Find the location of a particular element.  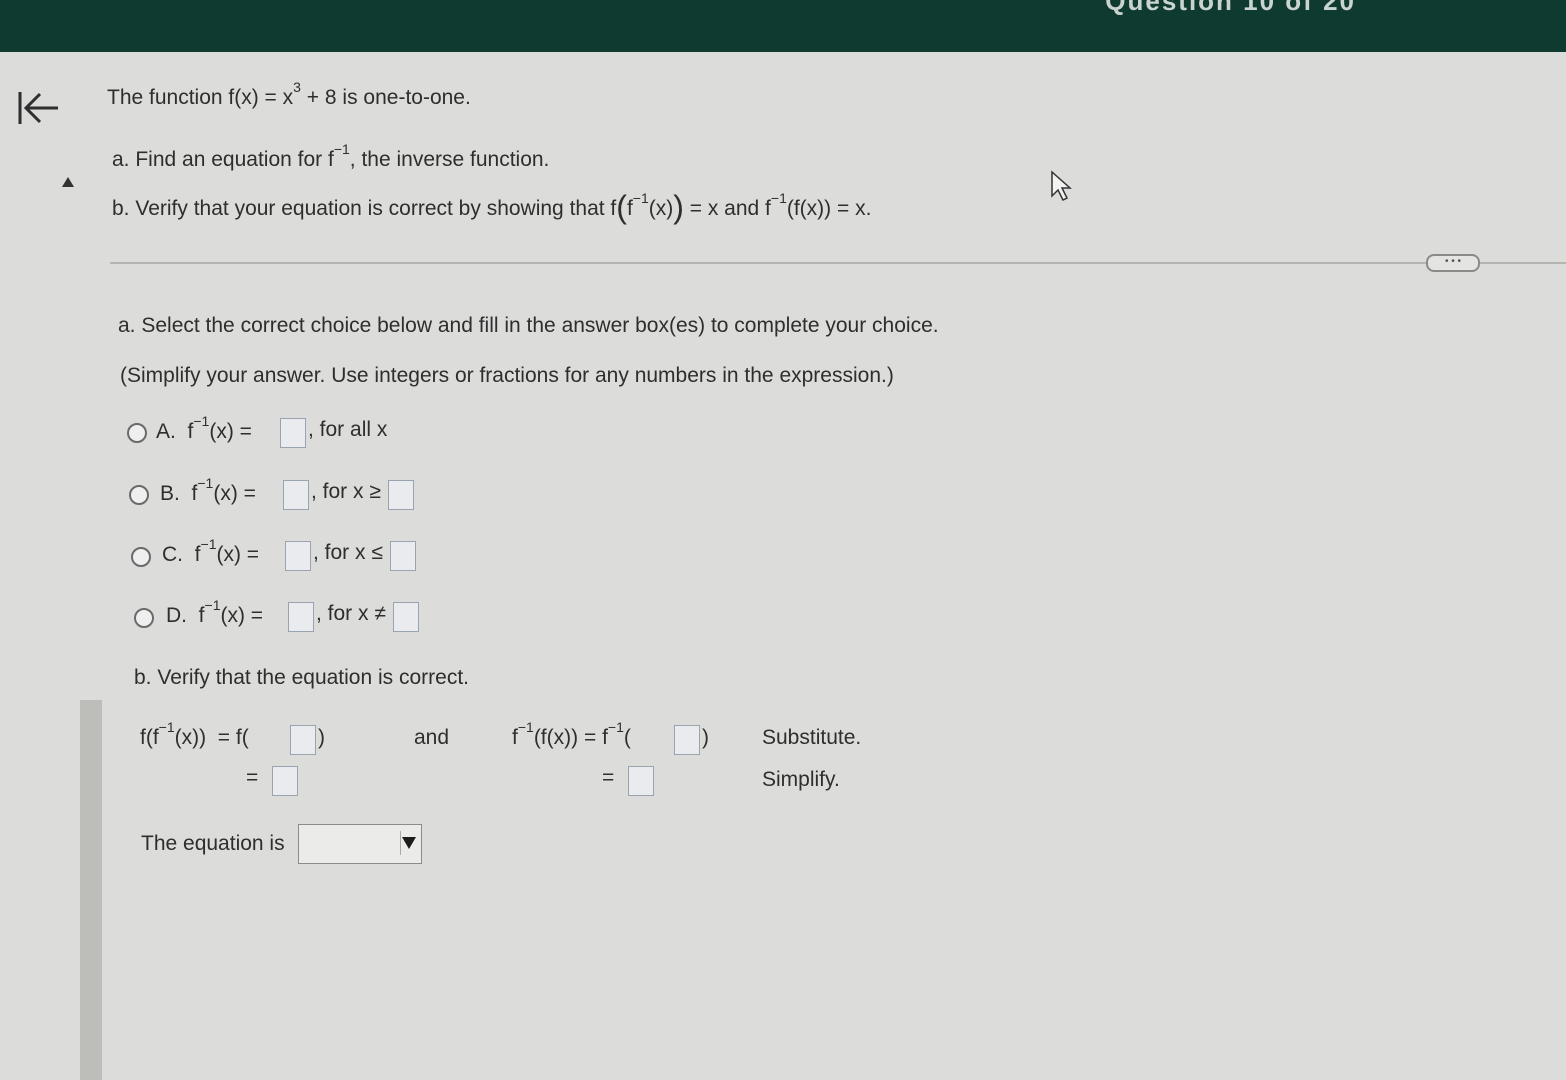

choice-d-condition-box is located at coordinates (406, 617).